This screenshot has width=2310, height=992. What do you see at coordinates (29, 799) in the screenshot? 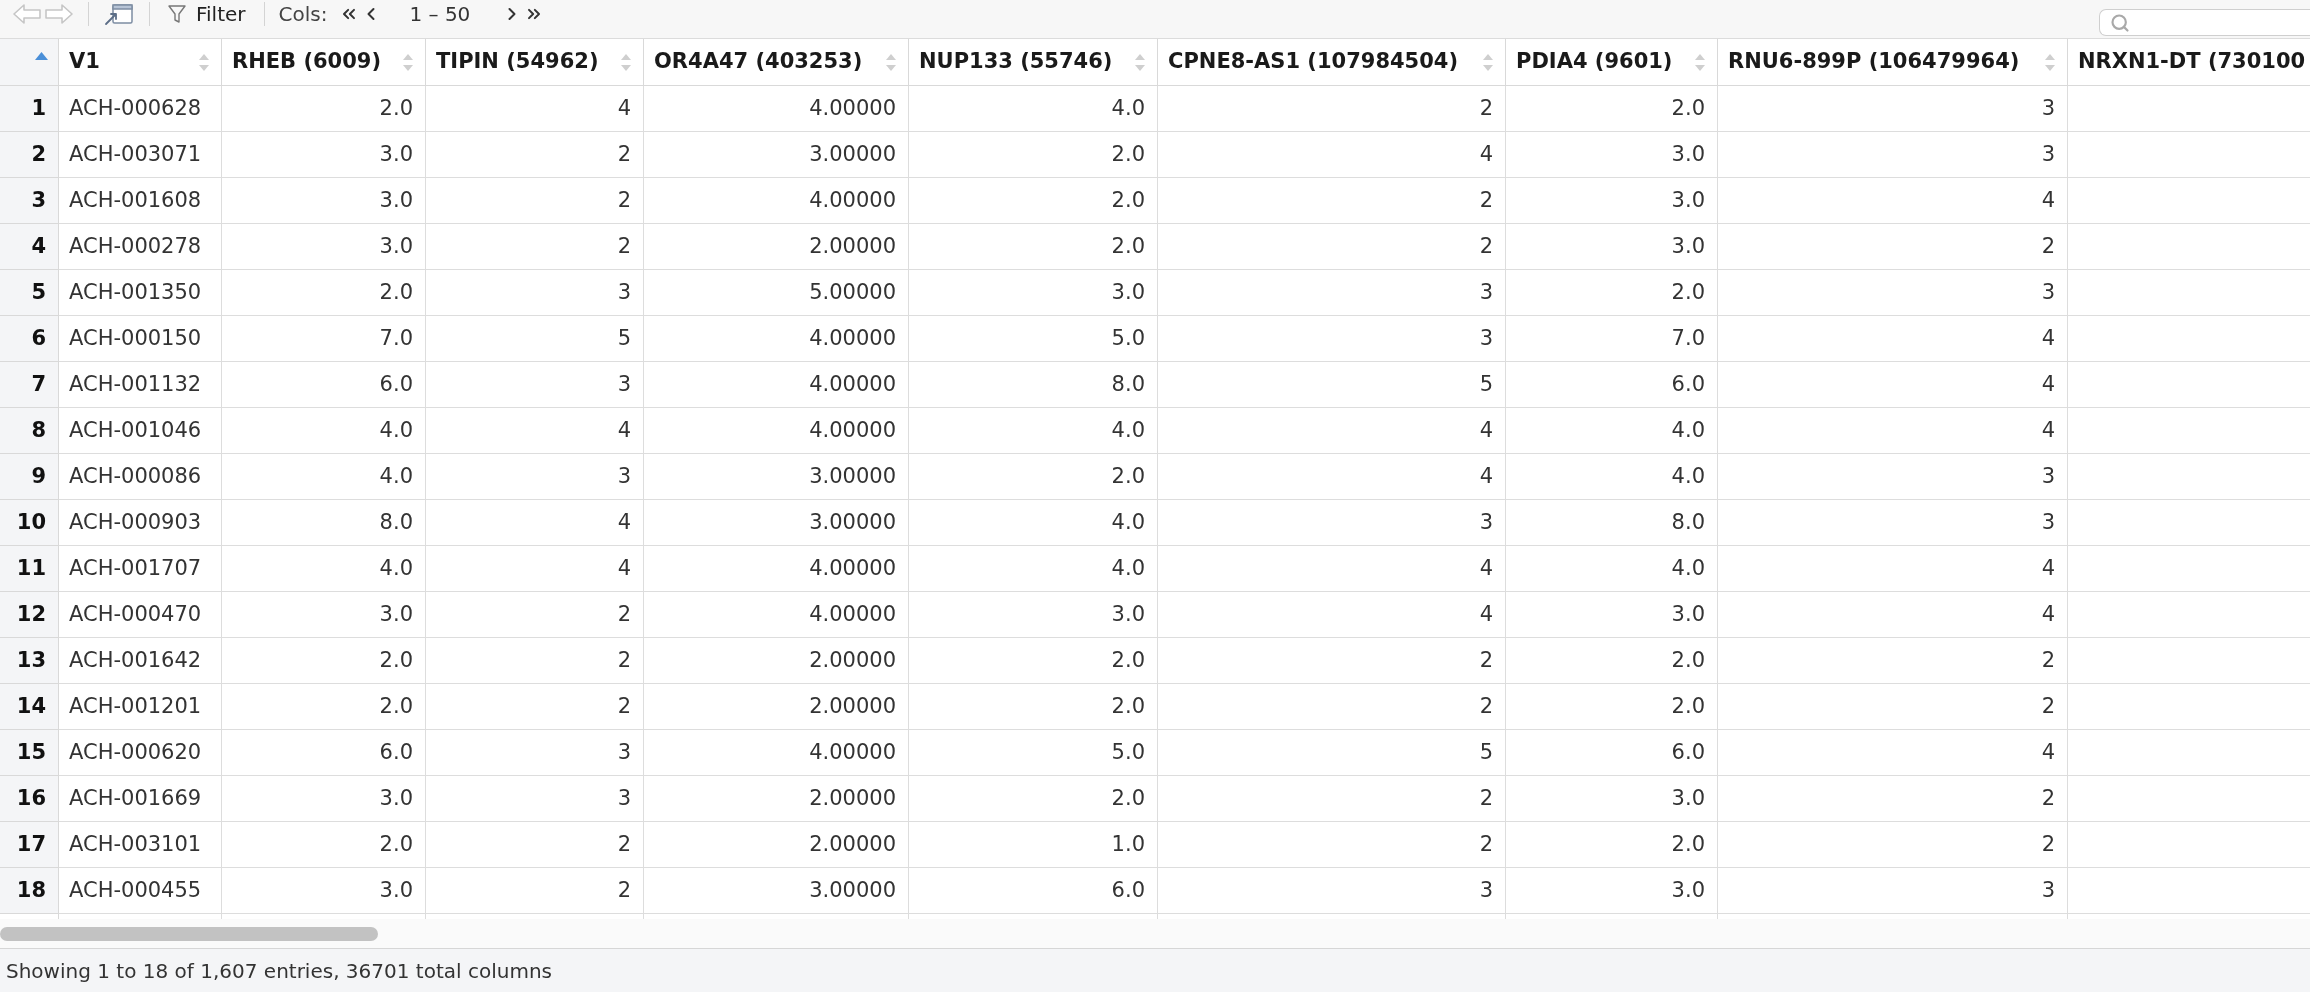
I see `row-number: 16` at bounding box center [29, 799].